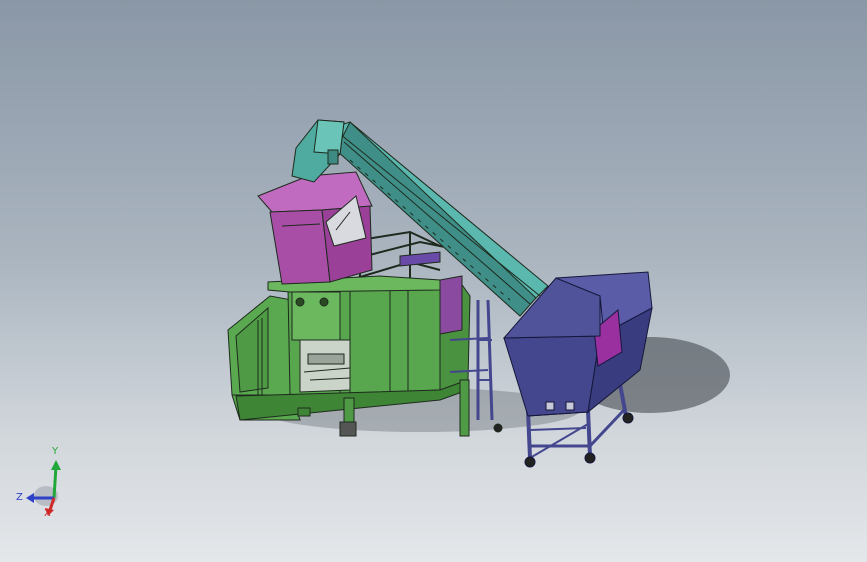 The height and width of the screenshot is (562, 867). Describe the element at coordinates (56, 465) in the screenshot. I see `y-axis-arrow-icon` at that location.